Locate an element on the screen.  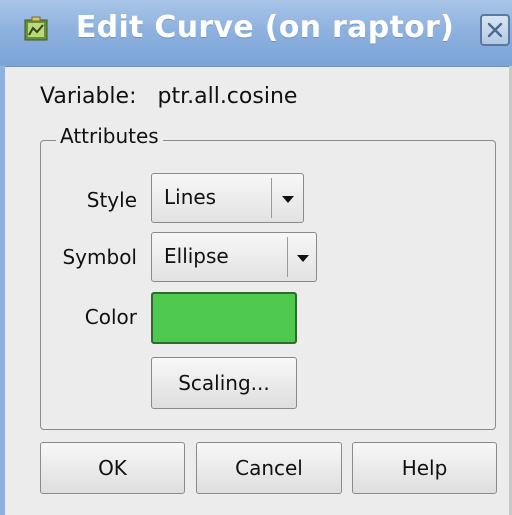
close-icon is located at coordinates (495, 30).